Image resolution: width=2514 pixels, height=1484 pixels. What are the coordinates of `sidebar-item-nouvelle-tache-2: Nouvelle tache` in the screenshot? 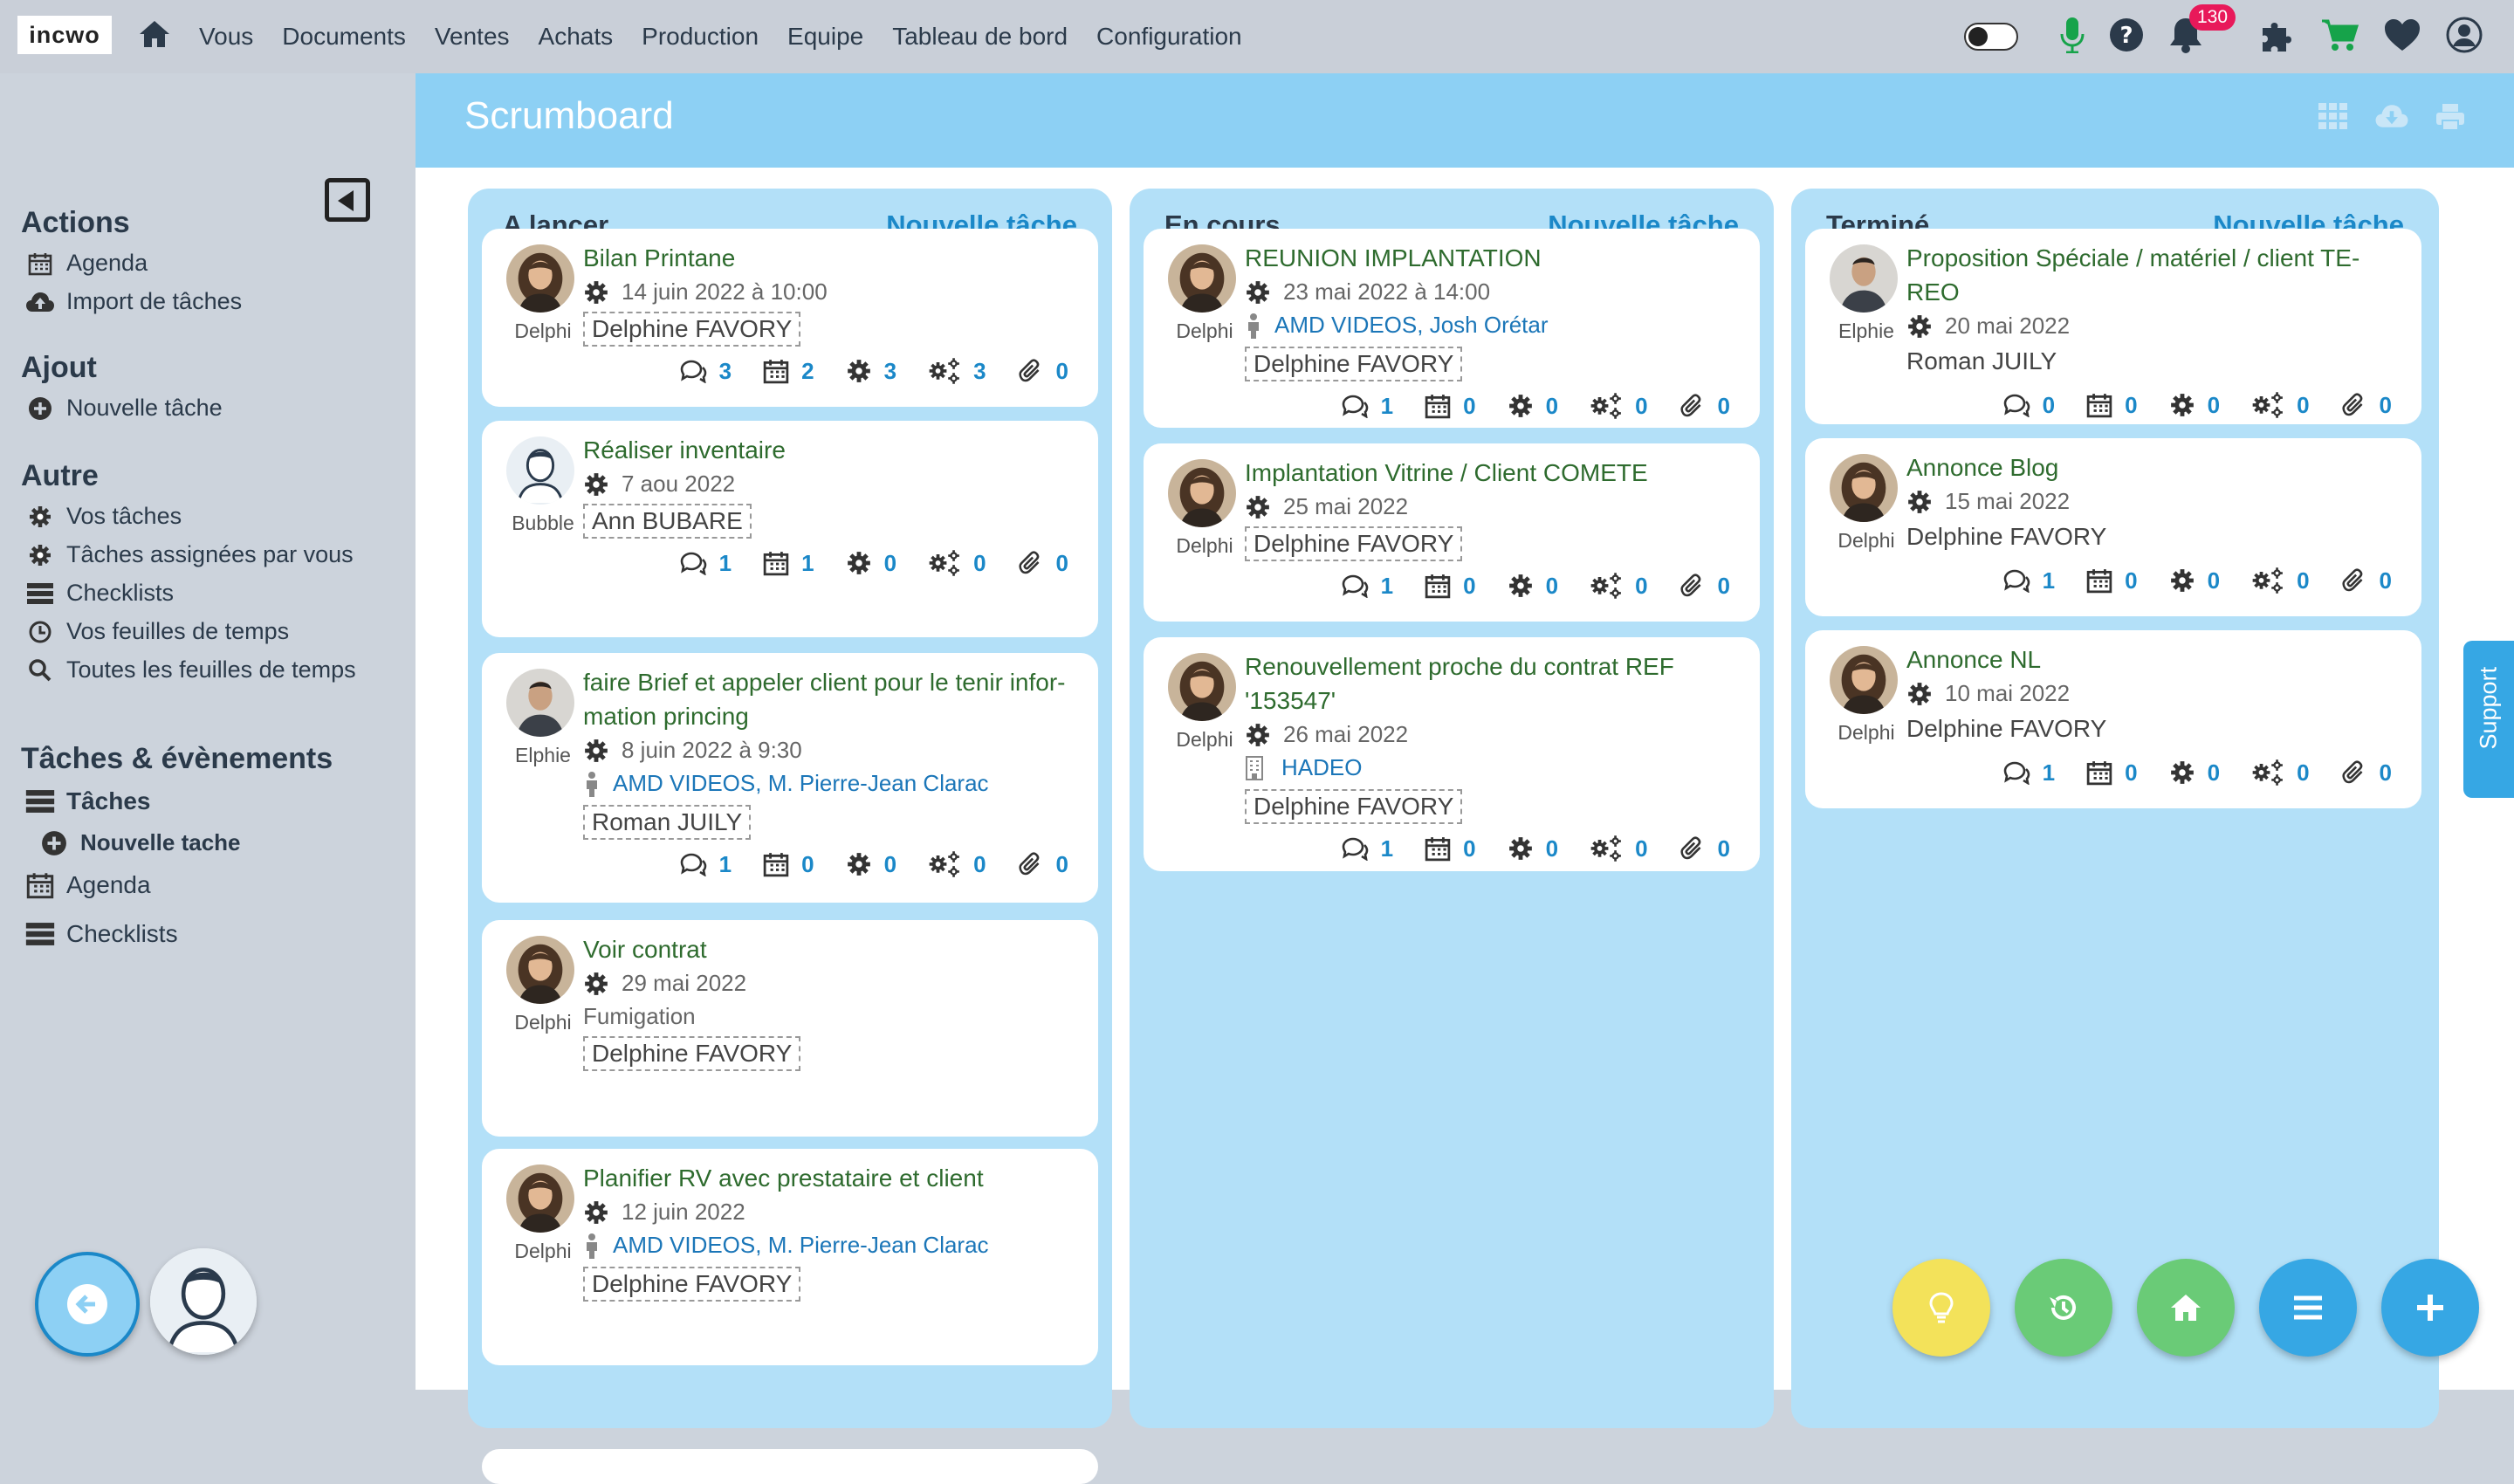 It's located at (139, 843).